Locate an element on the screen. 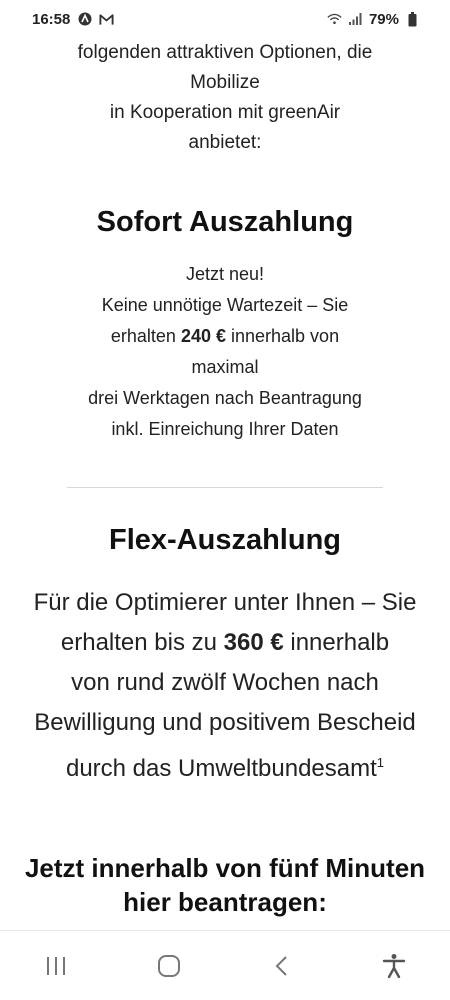 This screenshot has height=1000, width=450. recent-apps-icon is located at coordinates (56, 965).